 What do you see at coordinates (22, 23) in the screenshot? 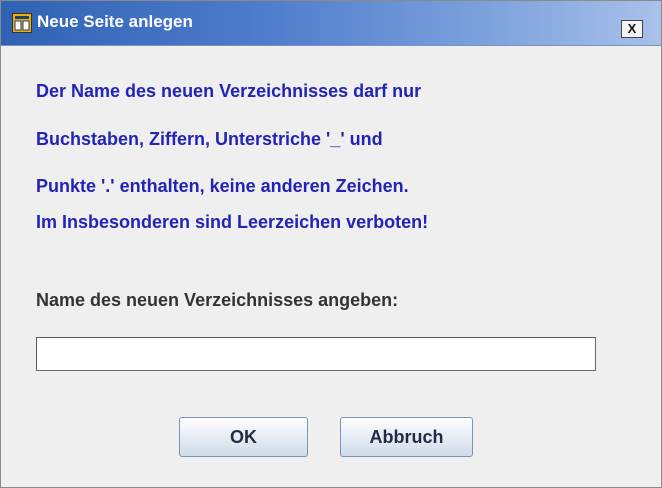
I see `app-window-icon` at bounding box center [22, 23].